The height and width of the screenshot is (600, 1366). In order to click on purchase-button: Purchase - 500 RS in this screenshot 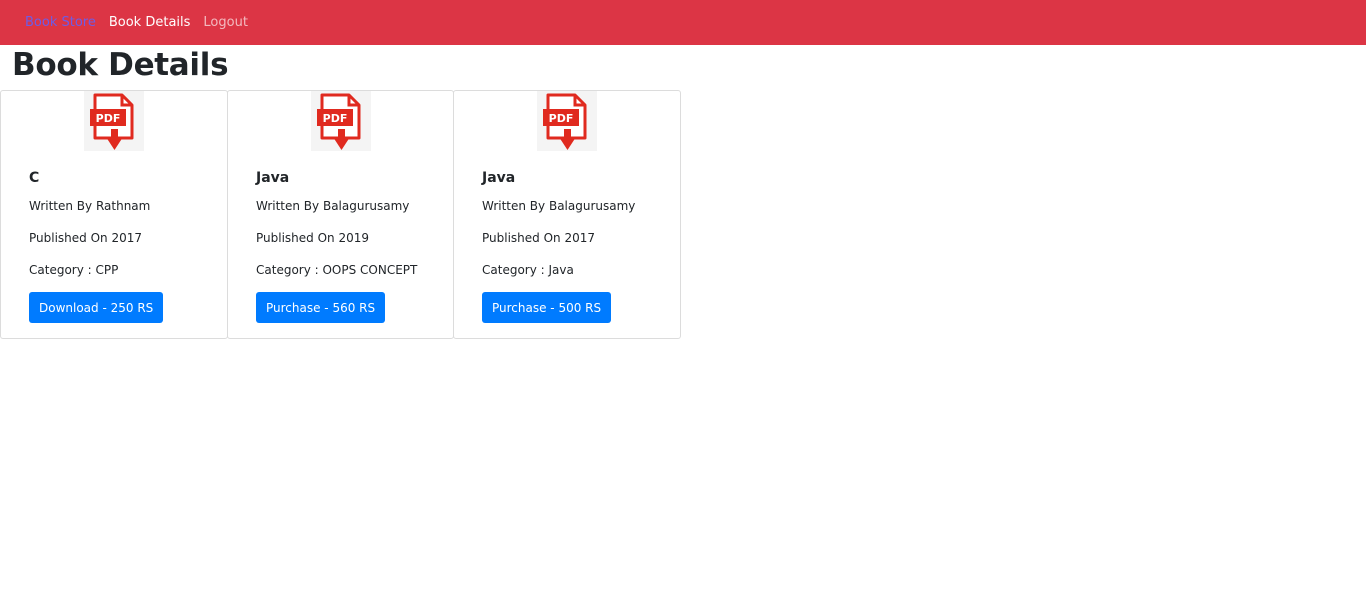, I will do `click(547, 307)`.